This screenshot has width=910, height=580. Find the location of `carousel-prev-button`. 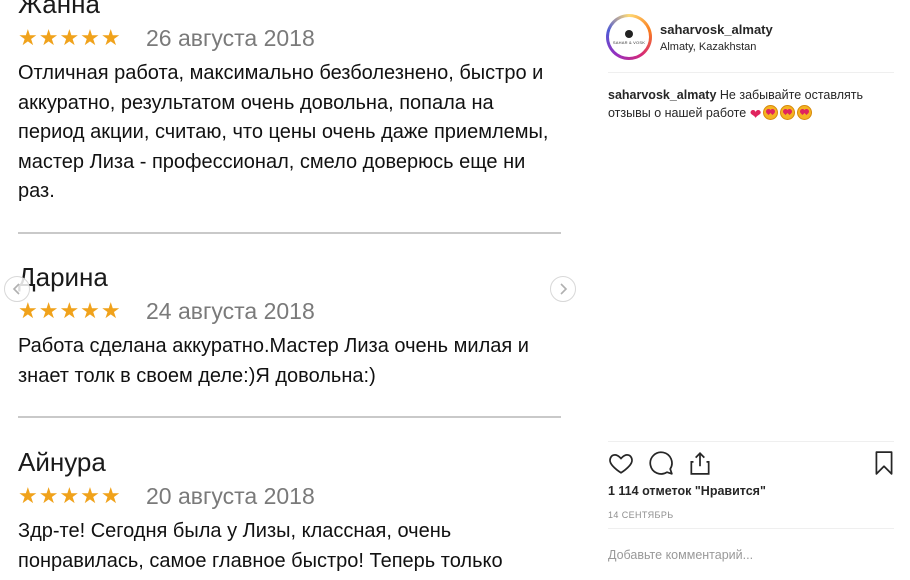

carousel-prev-button is located at coordinates (17, 289).